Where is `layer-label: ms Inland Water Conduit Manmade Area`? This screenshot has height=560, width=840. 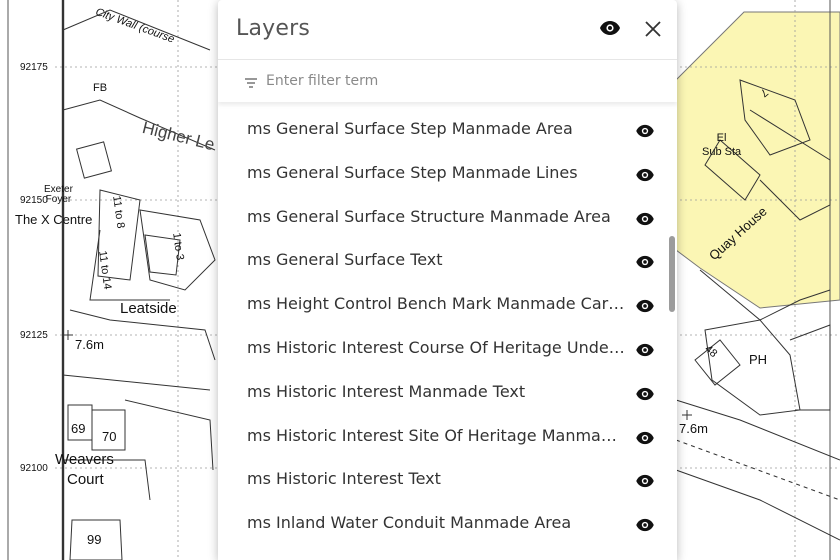
layer-label: ms Inland Water Conduit Manmade Area is located at coordinates (409, 523).